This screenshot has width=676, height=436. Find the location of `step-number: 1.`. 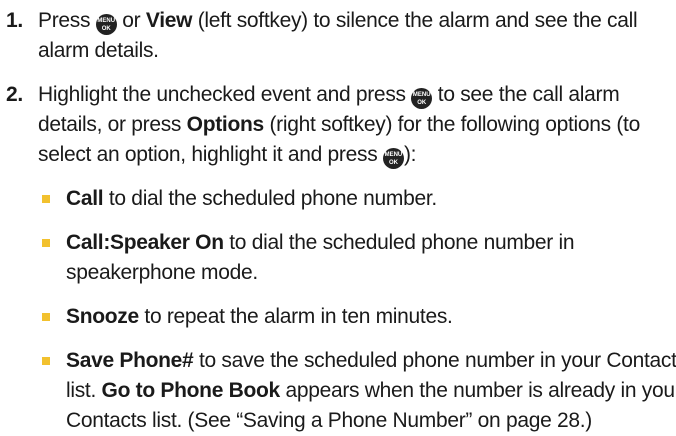

step-number: 1. is located at coordinates (14, 20).